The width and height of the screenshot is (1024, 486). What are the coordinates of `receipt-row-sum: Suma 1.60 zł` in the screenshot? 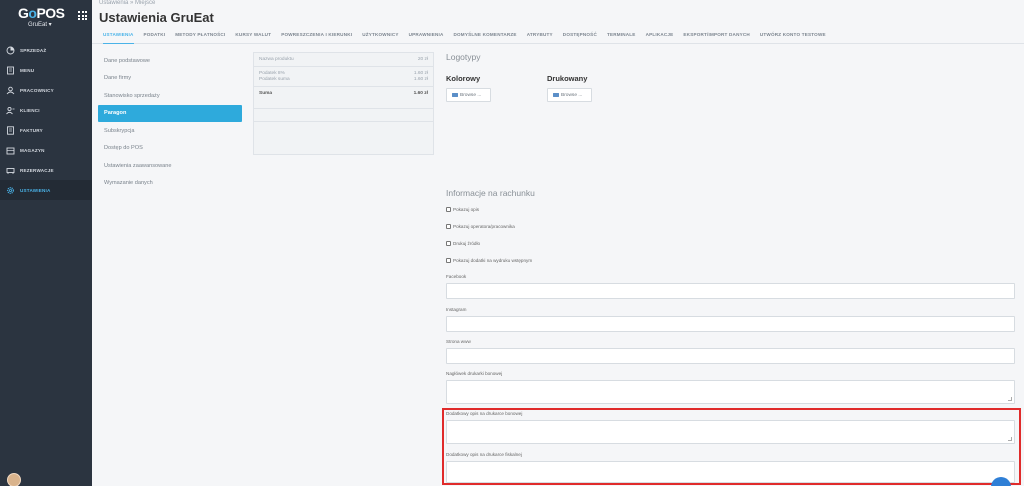 It's located at (343, 93).